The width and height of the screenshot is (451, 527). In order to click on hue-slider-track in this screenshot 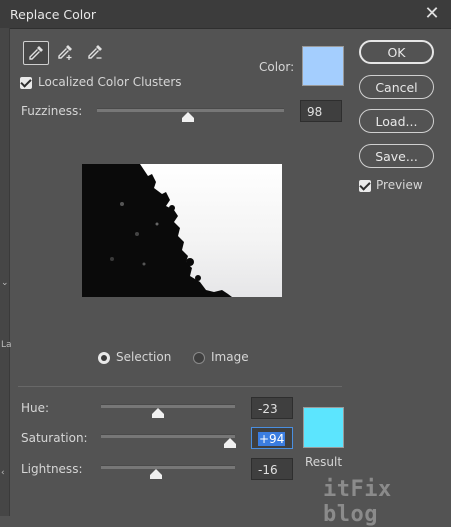, I will do `click(168, 406)`.